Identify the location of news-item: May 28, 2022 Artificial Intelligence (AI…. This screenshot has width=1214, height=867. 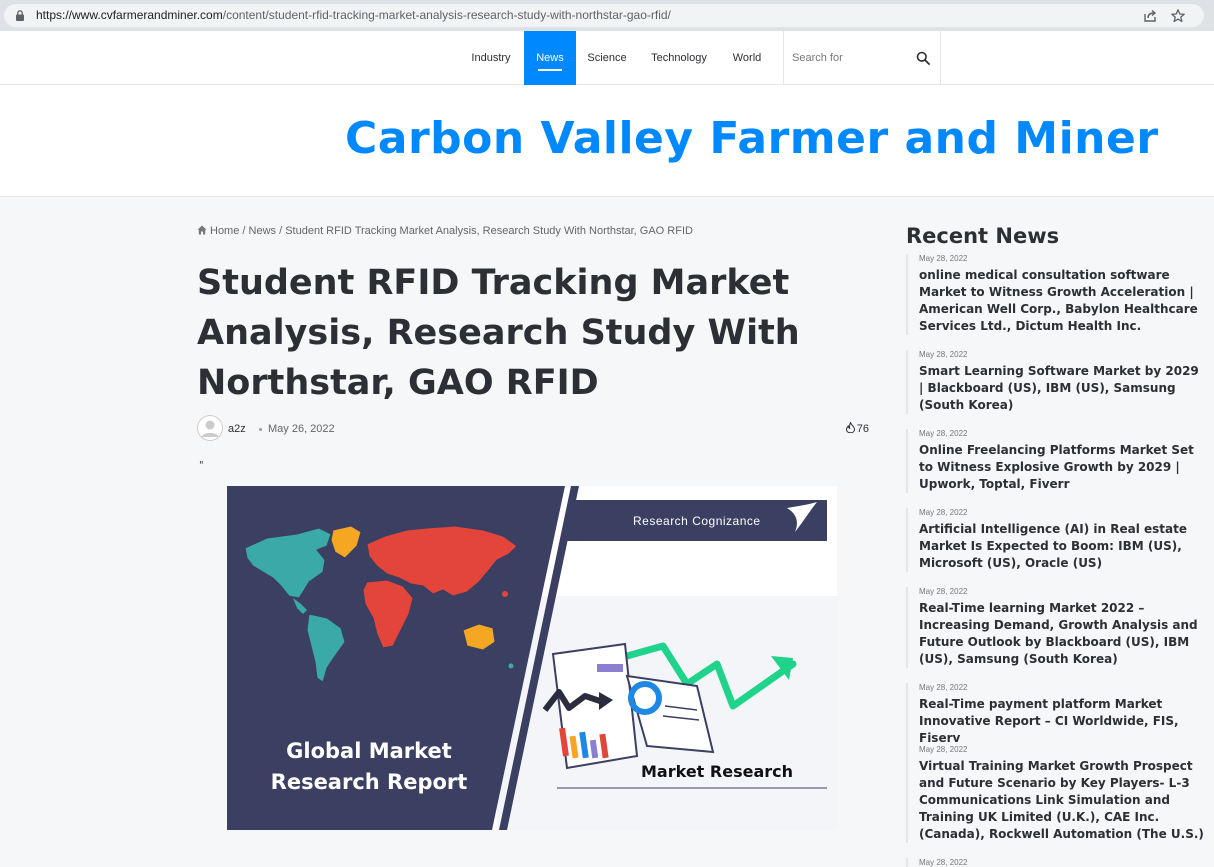
(1056, 540).